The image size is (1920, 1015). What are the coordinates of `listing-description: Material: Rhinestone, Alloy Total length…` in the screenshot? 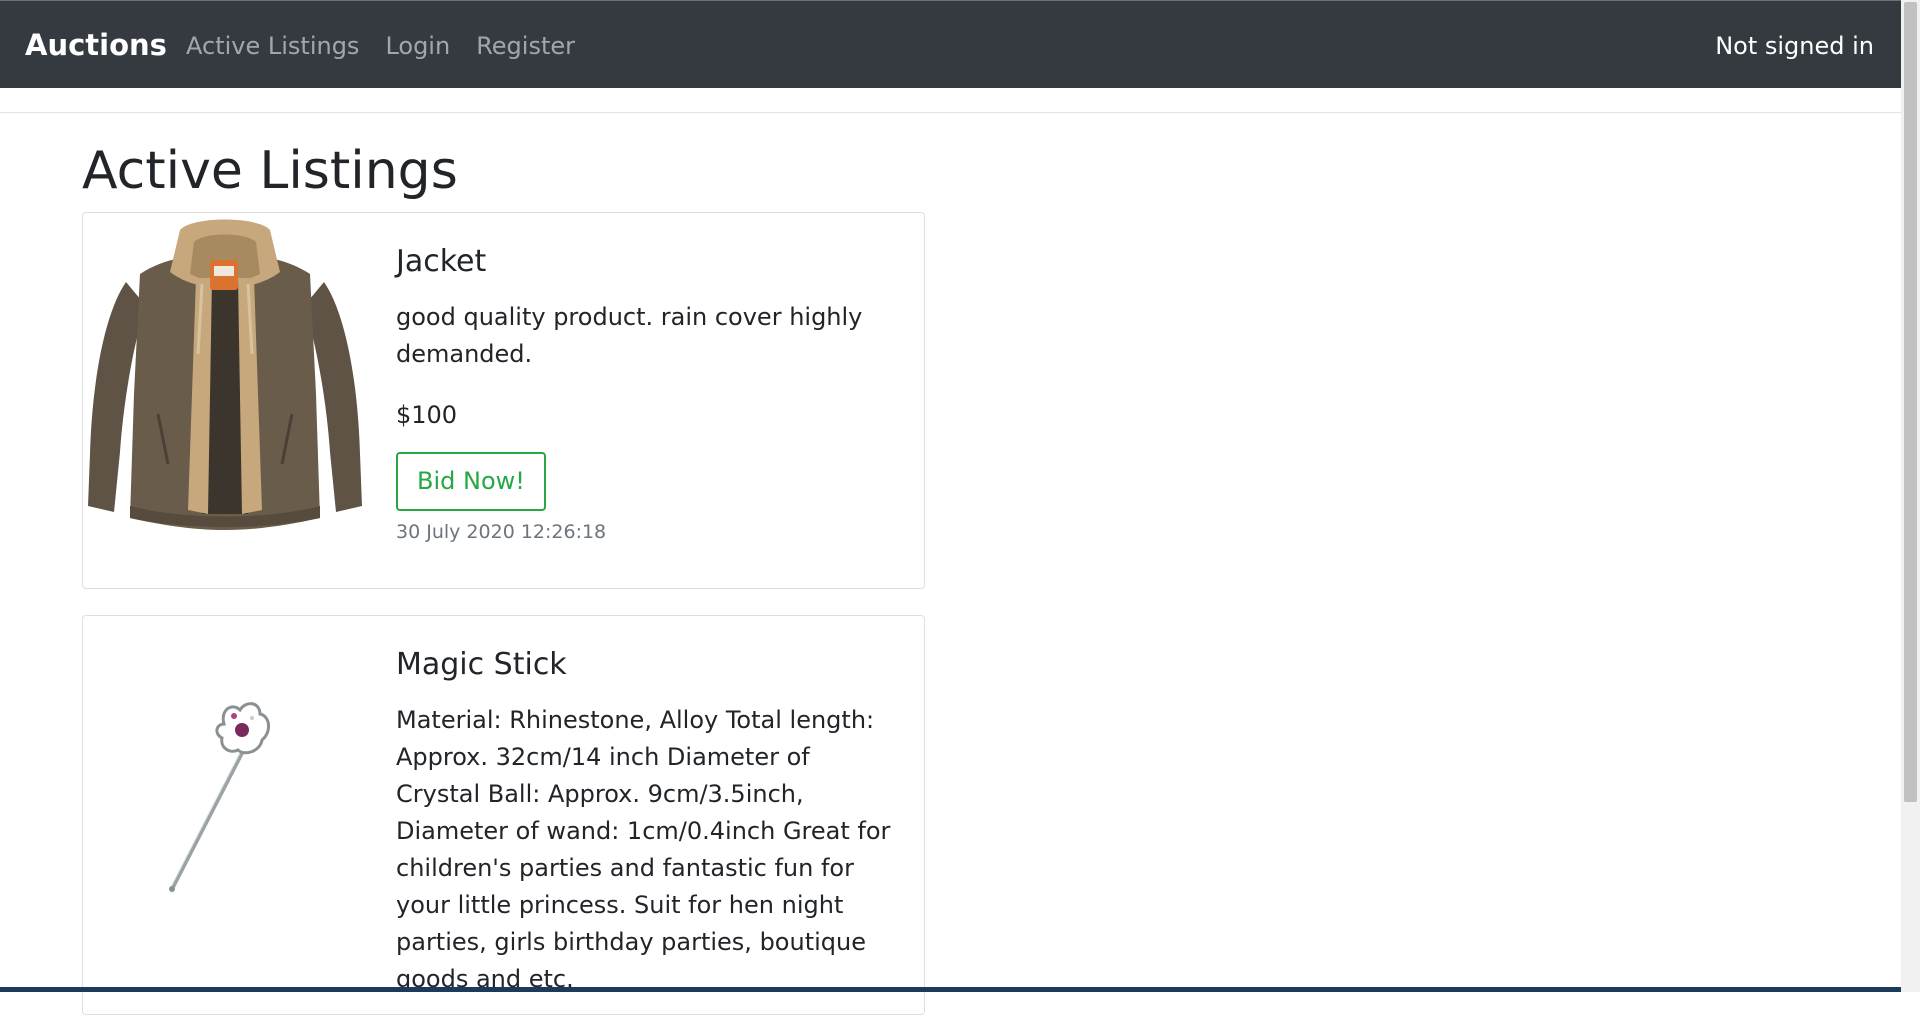 It's located at (643, 849).